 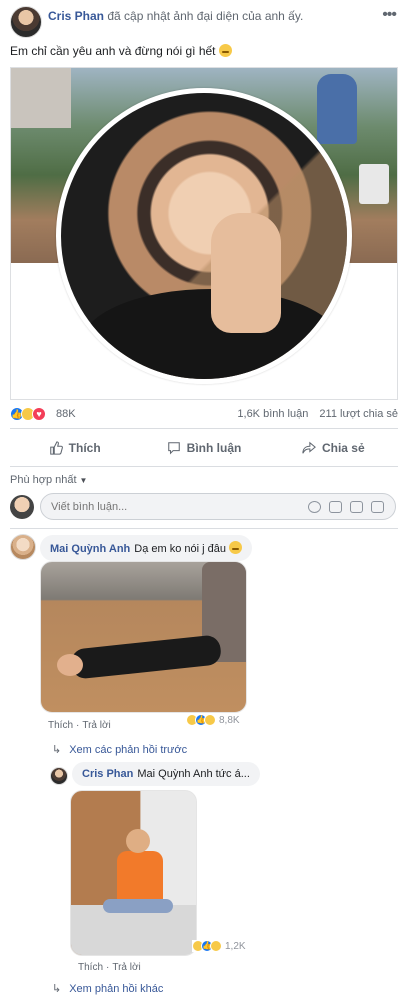 What do you see at coordinates (79, 725) in the screenshot?
I see `comment-meta: Thích · Trả lời` at bounding box center [79, 725].